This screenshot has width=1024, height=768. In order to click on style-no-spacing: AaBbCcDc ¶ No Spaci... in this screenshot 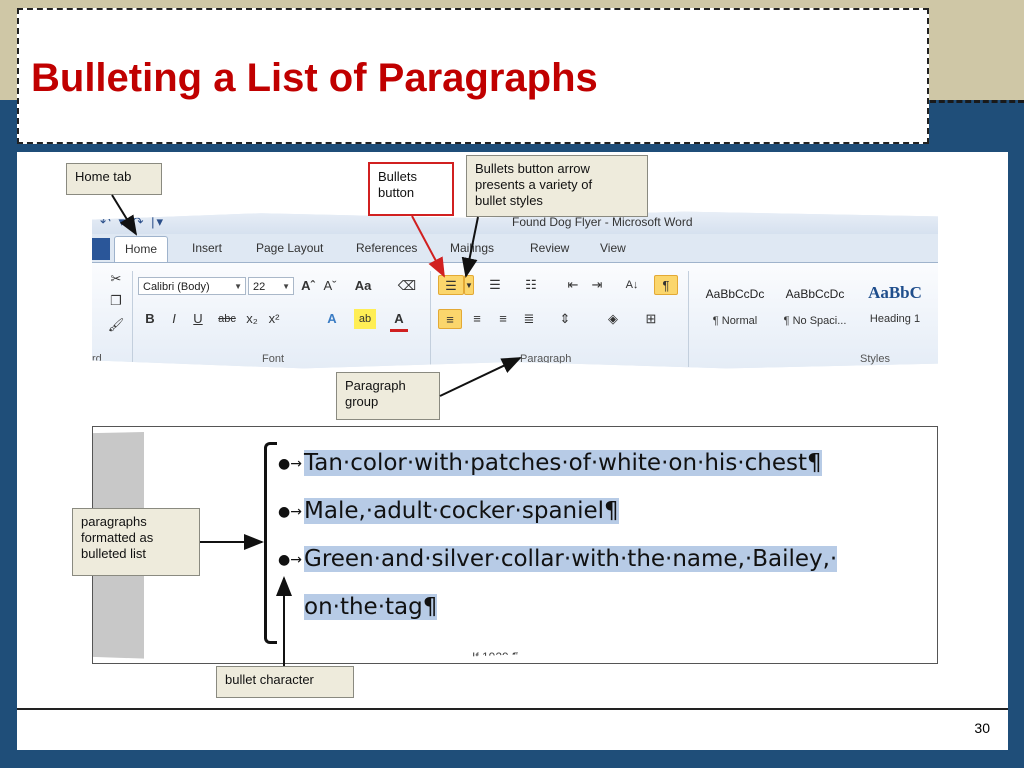, I will do `click(815, 310)`.